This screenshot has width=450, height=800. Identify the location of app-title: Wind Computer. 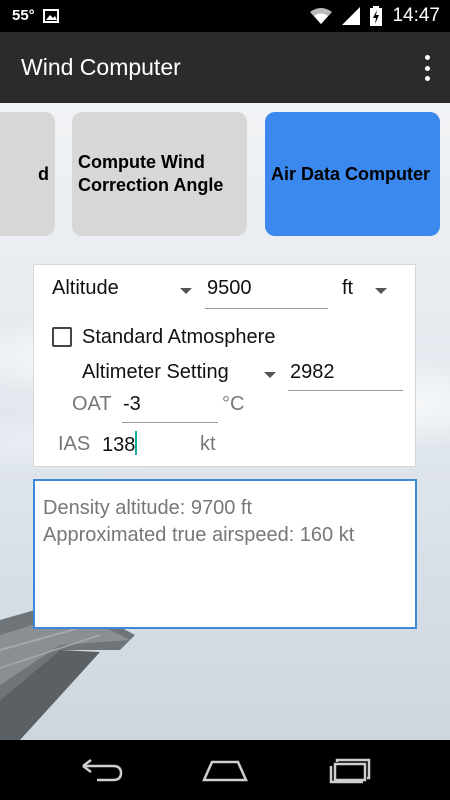
(101, 67).